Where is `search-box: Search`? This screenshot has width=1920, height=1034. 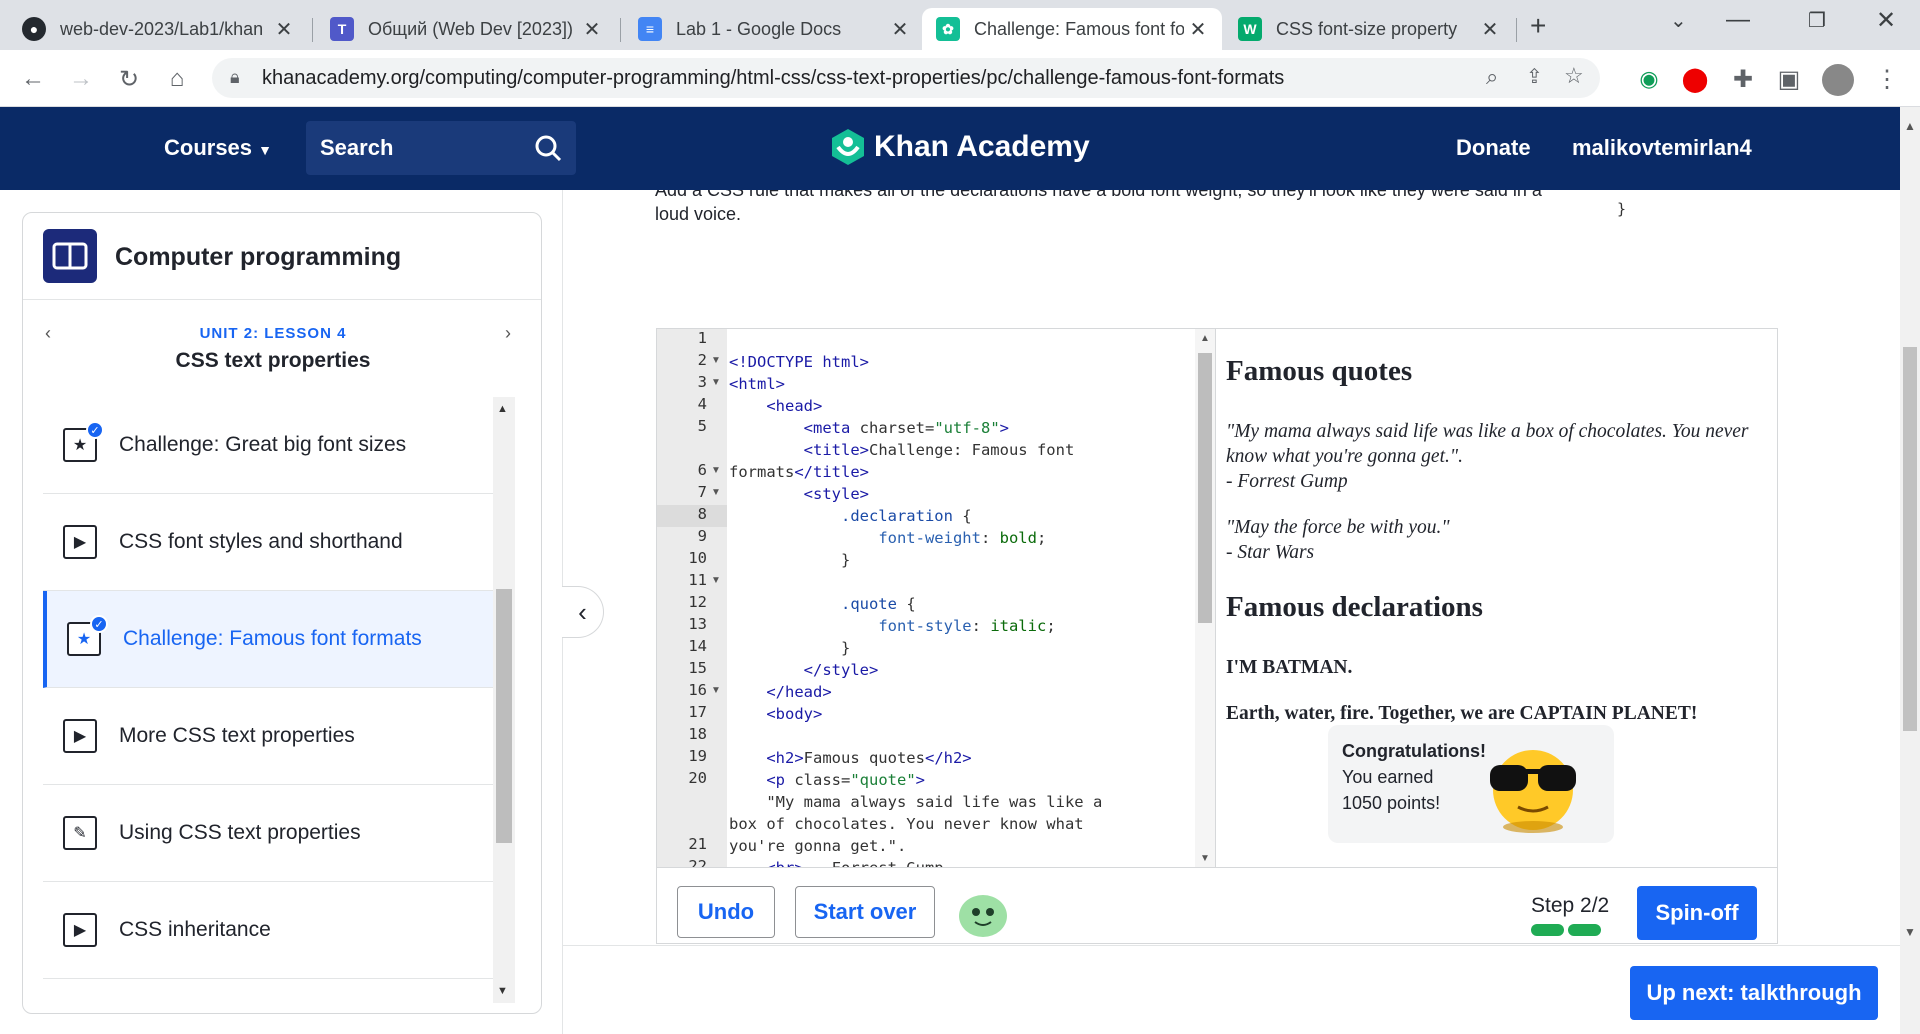 search-box: Search is located at coordinates (441, 148).